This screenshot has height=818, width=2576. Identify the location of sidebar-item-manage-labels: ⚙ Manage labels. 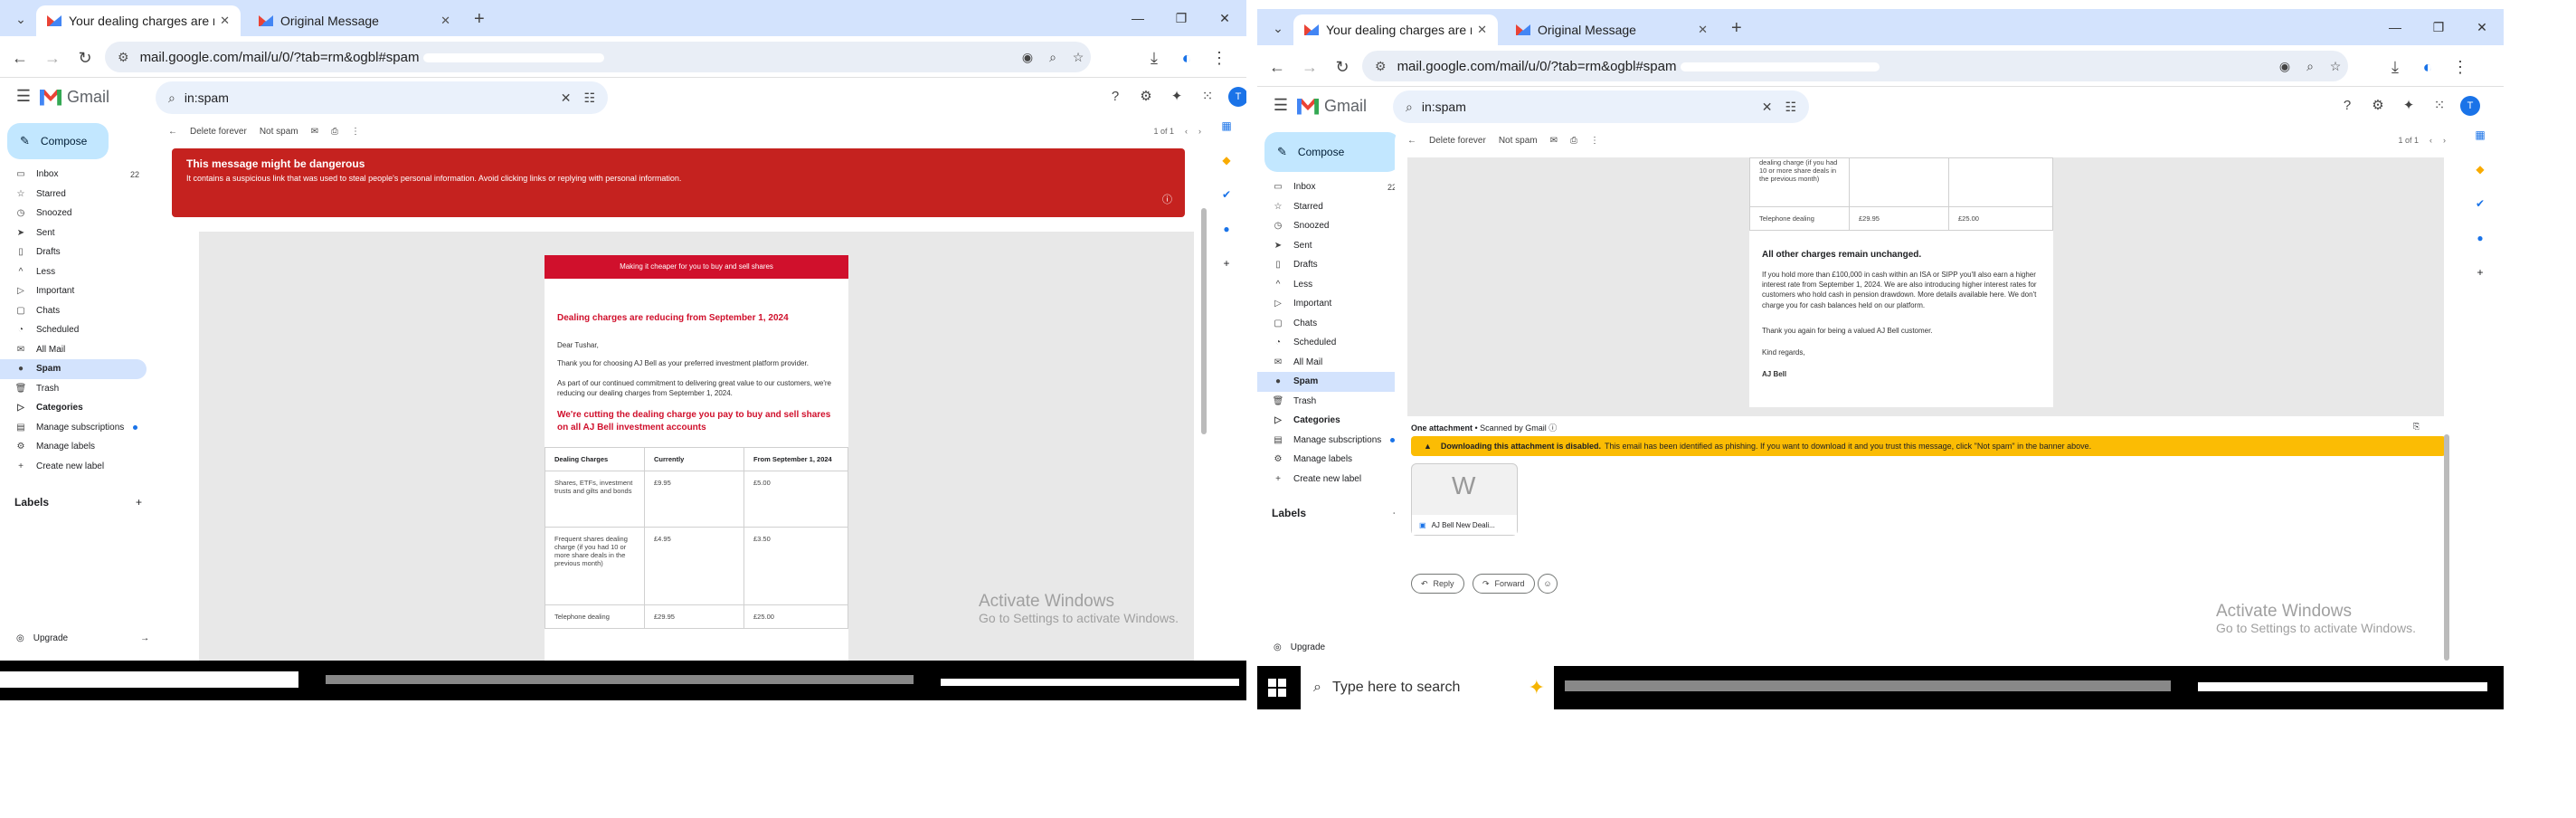
(74, 447).